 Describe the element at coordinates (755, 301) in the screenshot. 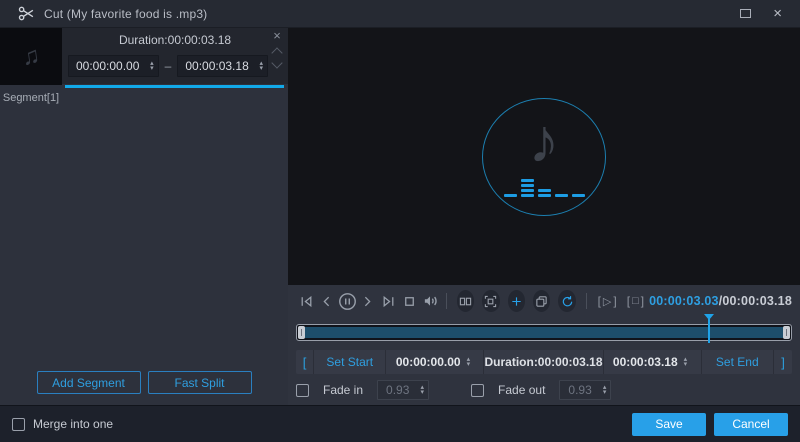

I see `total-time: /00:00:03.18` at that location.